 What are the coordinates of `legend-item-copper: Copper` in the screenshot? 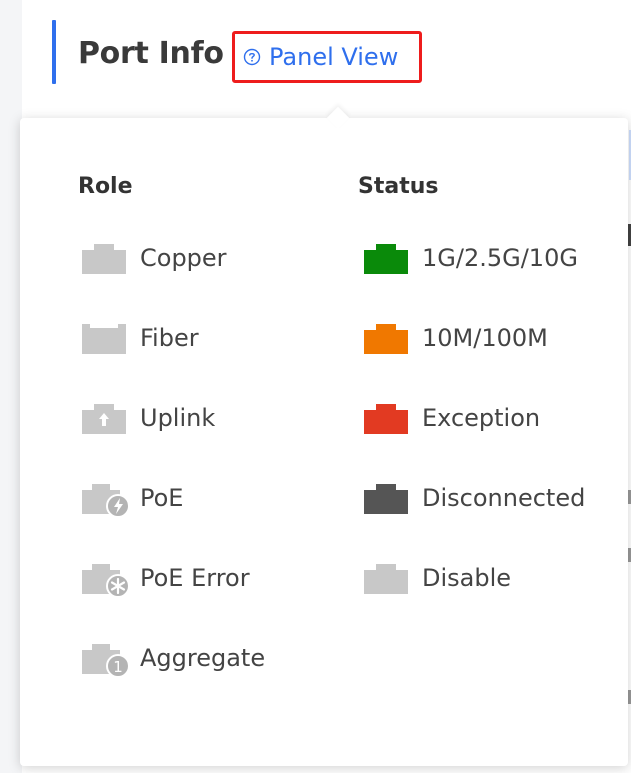 It's located at (153, 258).